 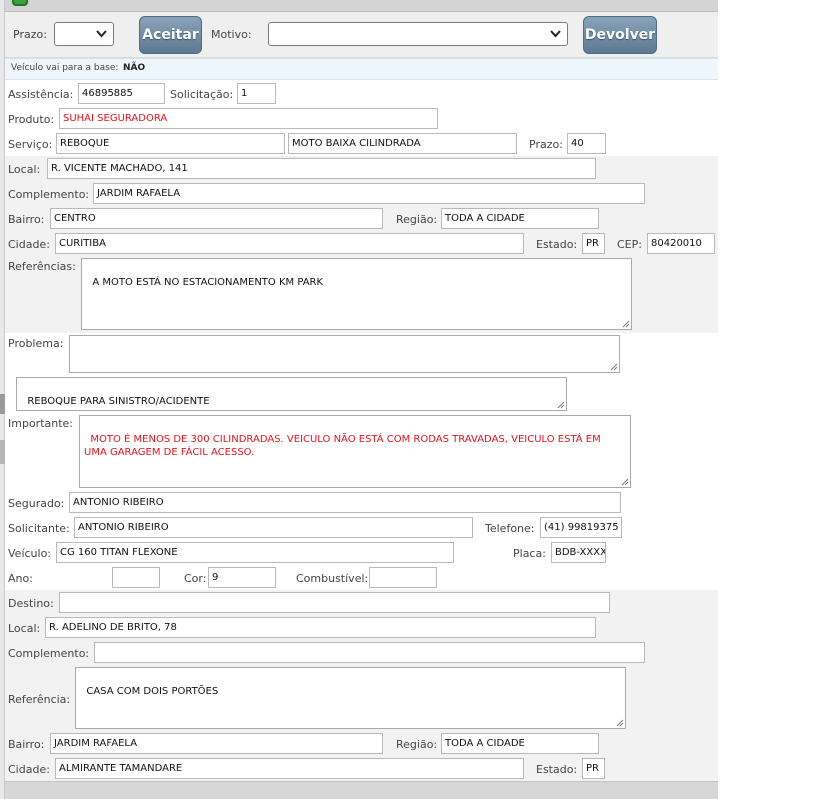 What do you see at coordinates (403, 577) in the screenshot?
I see `combustivel-field` at bounding box center [403, 577].